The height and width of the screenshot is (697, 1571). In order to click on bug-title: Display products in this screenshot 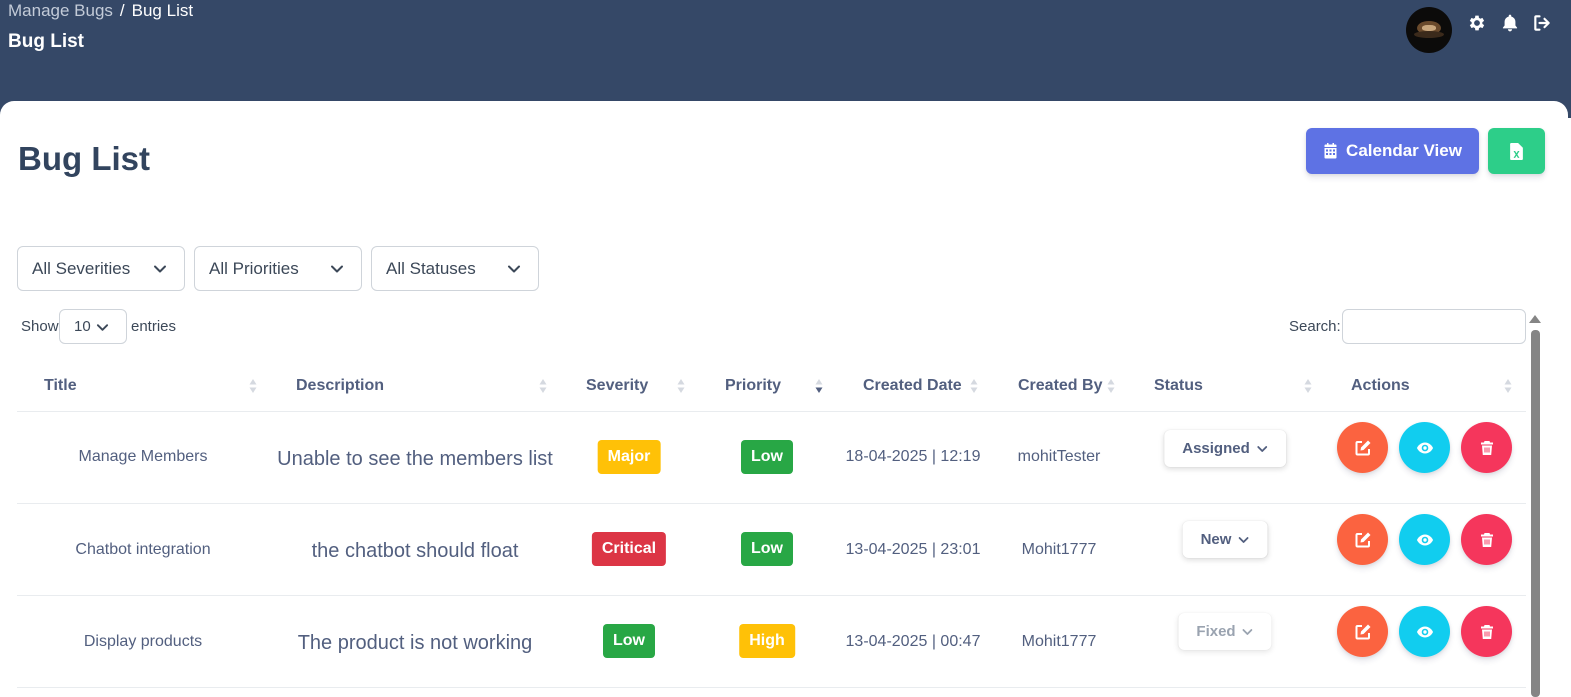, I will do `click(143, 641)`.